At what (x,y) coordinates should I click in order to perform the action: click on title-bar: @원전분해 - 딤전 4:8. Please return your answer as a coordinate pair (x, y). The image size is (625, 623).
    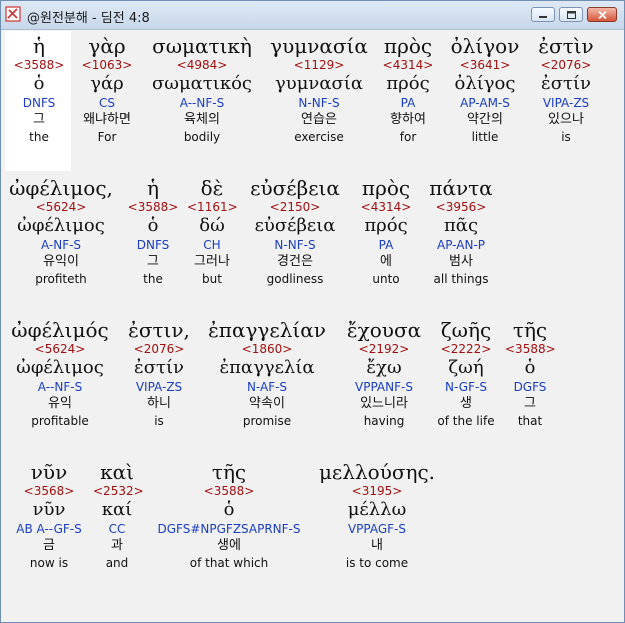
    Looking at the image, I should click on (312, 15).